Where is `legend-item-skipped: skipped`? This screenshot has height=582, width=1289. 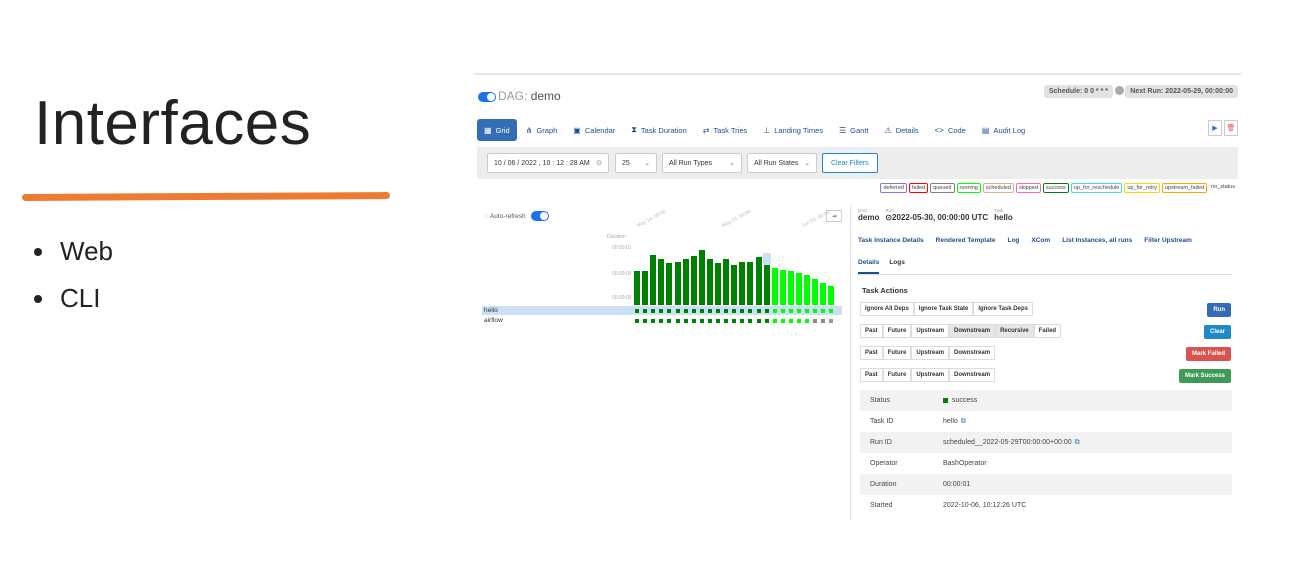
legend-item-skipped: skipped is located at coordinates (1028, 188).